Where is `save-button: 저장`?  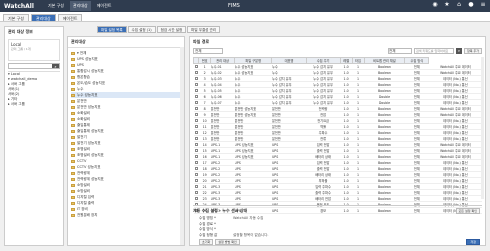 save-button: 저장 is located at coordinates (473, 242).